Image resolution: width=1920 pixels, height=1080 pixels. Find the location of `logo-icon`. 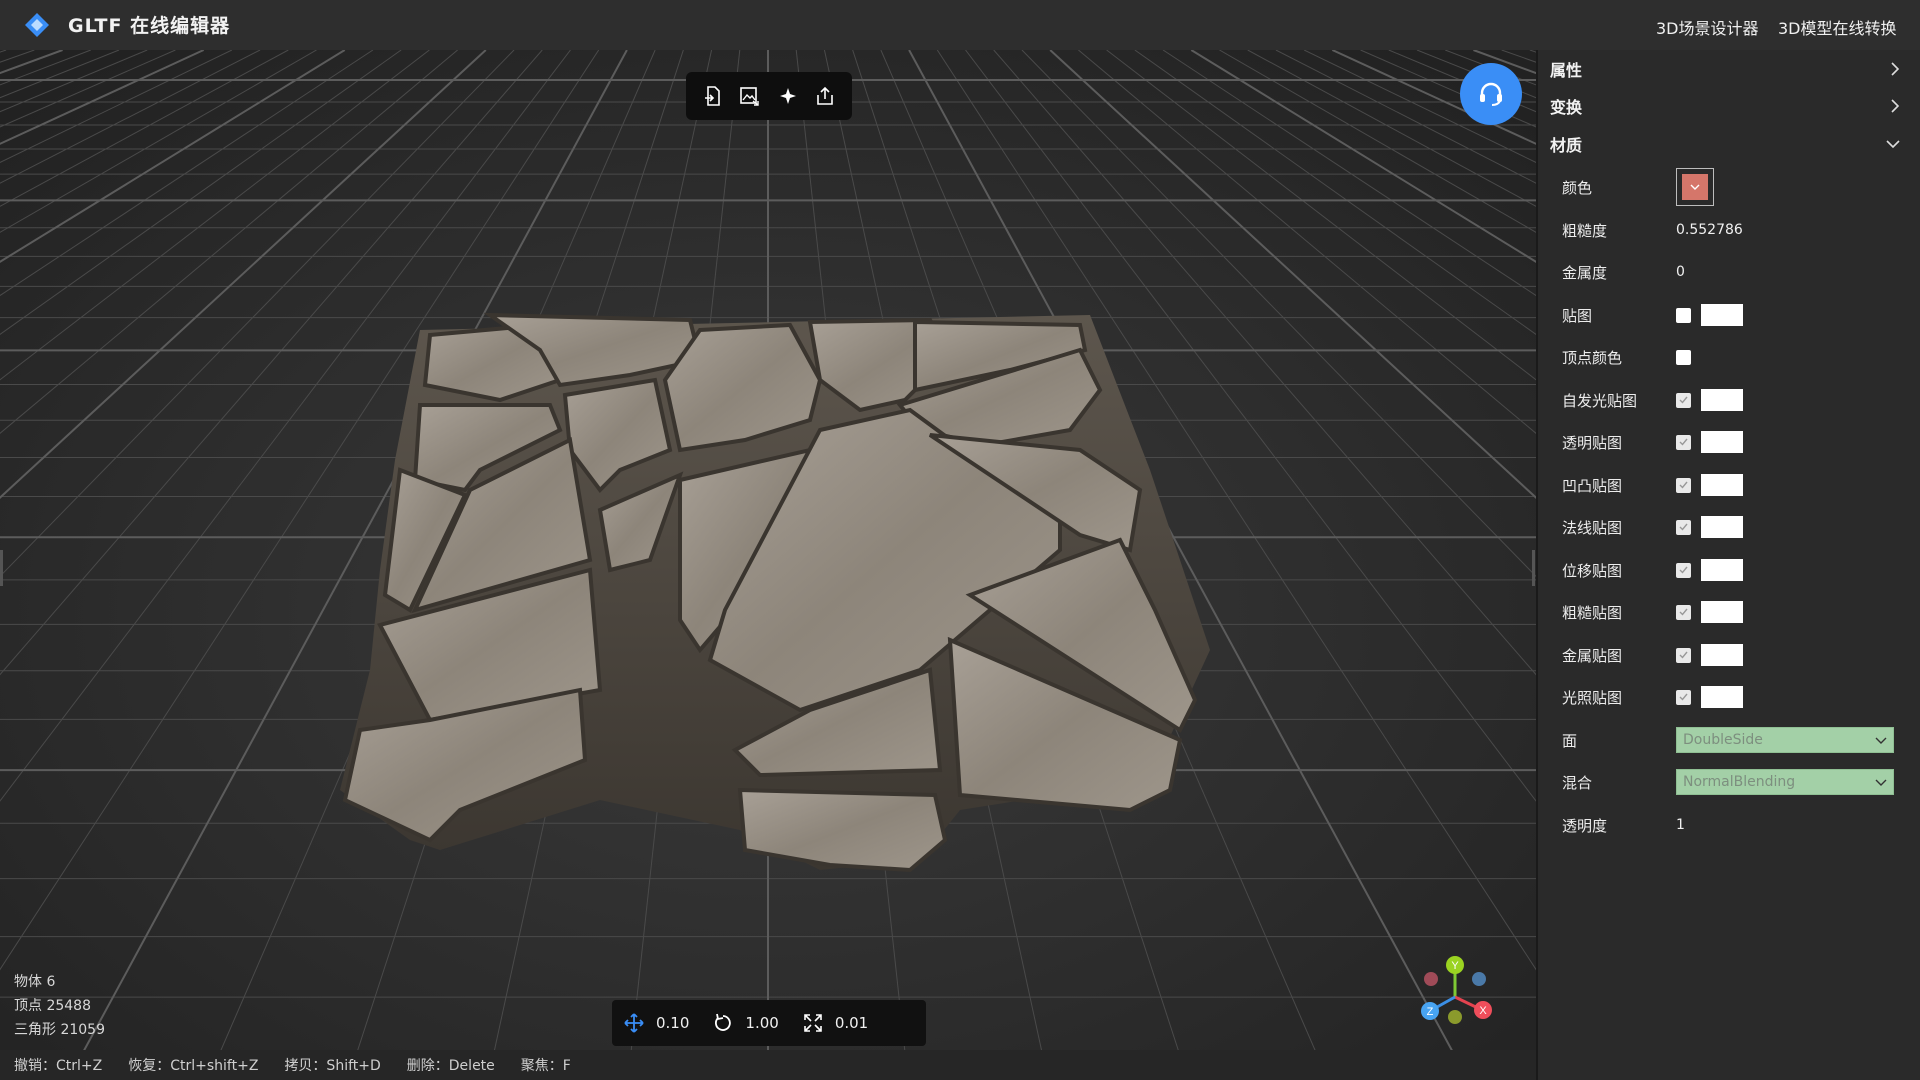

logo-icon is located at coordinates (37, 25).